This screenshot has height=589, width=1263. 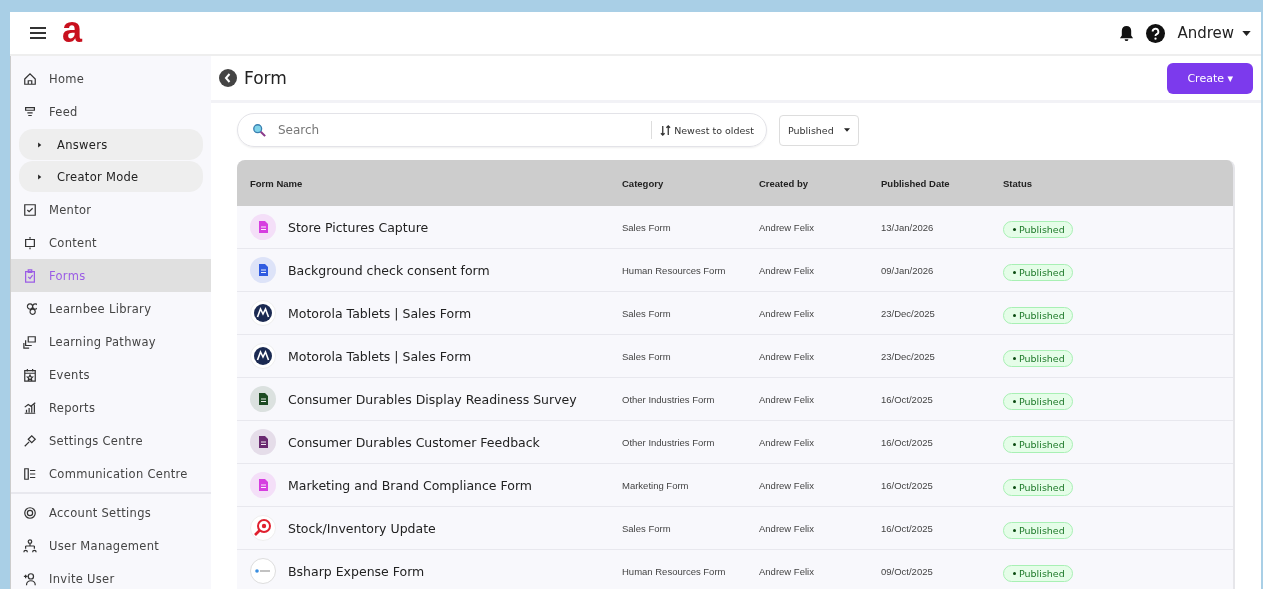 I want to click on sidebar-item: Feed, so click(x=111, y=111).